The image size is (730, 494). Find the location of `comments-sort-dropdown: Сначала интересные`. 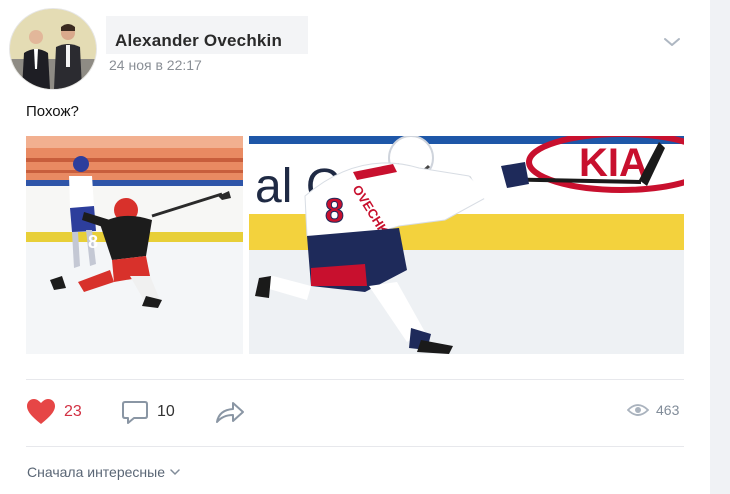

comments-sort-dropdown: Сначала интересные is located at coordinates (103, 472).